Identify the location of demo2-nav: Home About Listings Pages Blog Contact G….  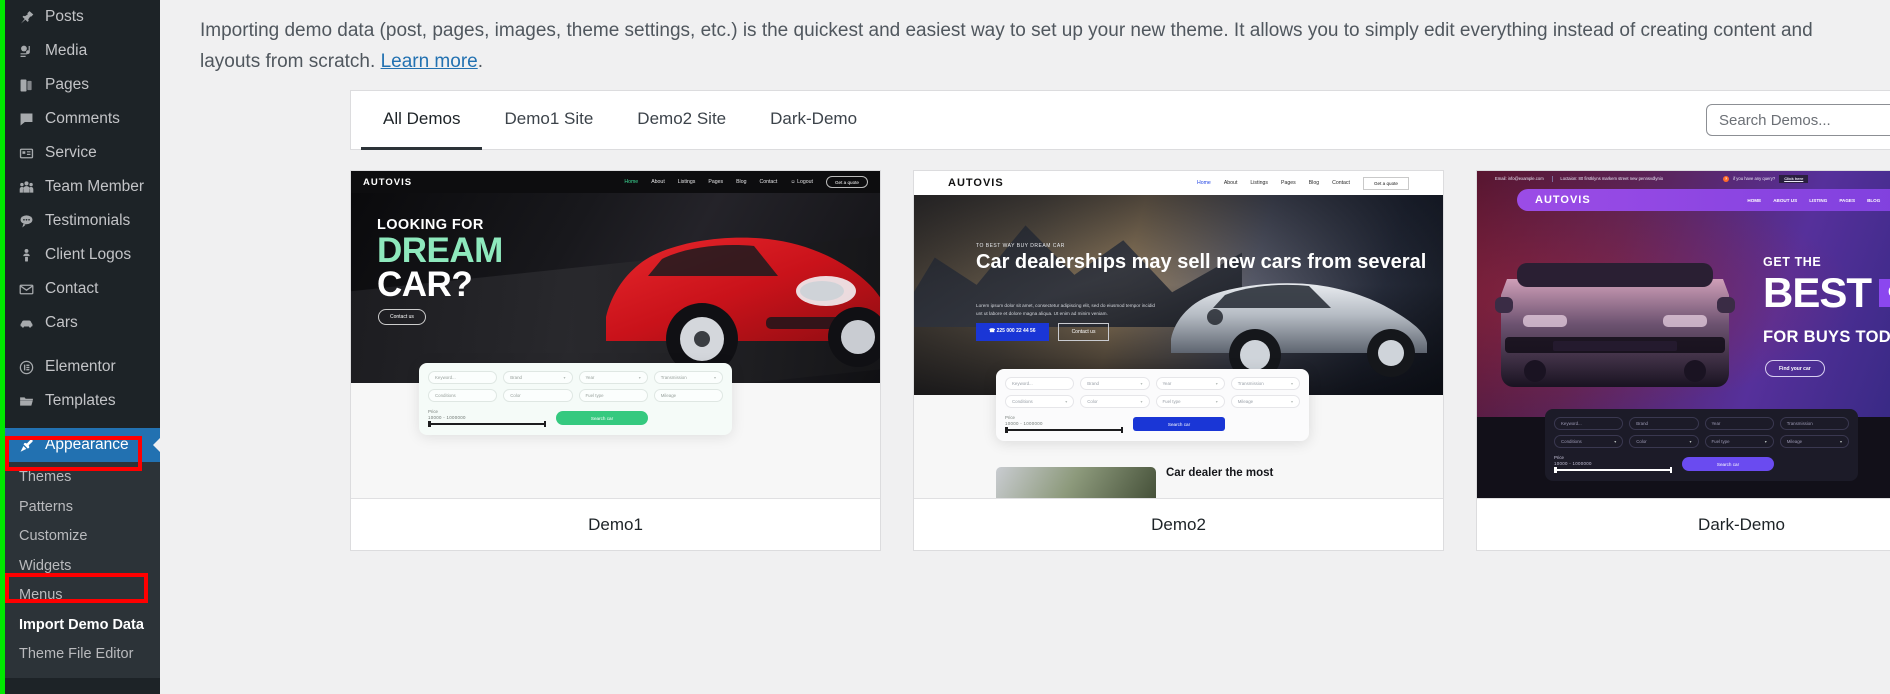
(1303, 183).